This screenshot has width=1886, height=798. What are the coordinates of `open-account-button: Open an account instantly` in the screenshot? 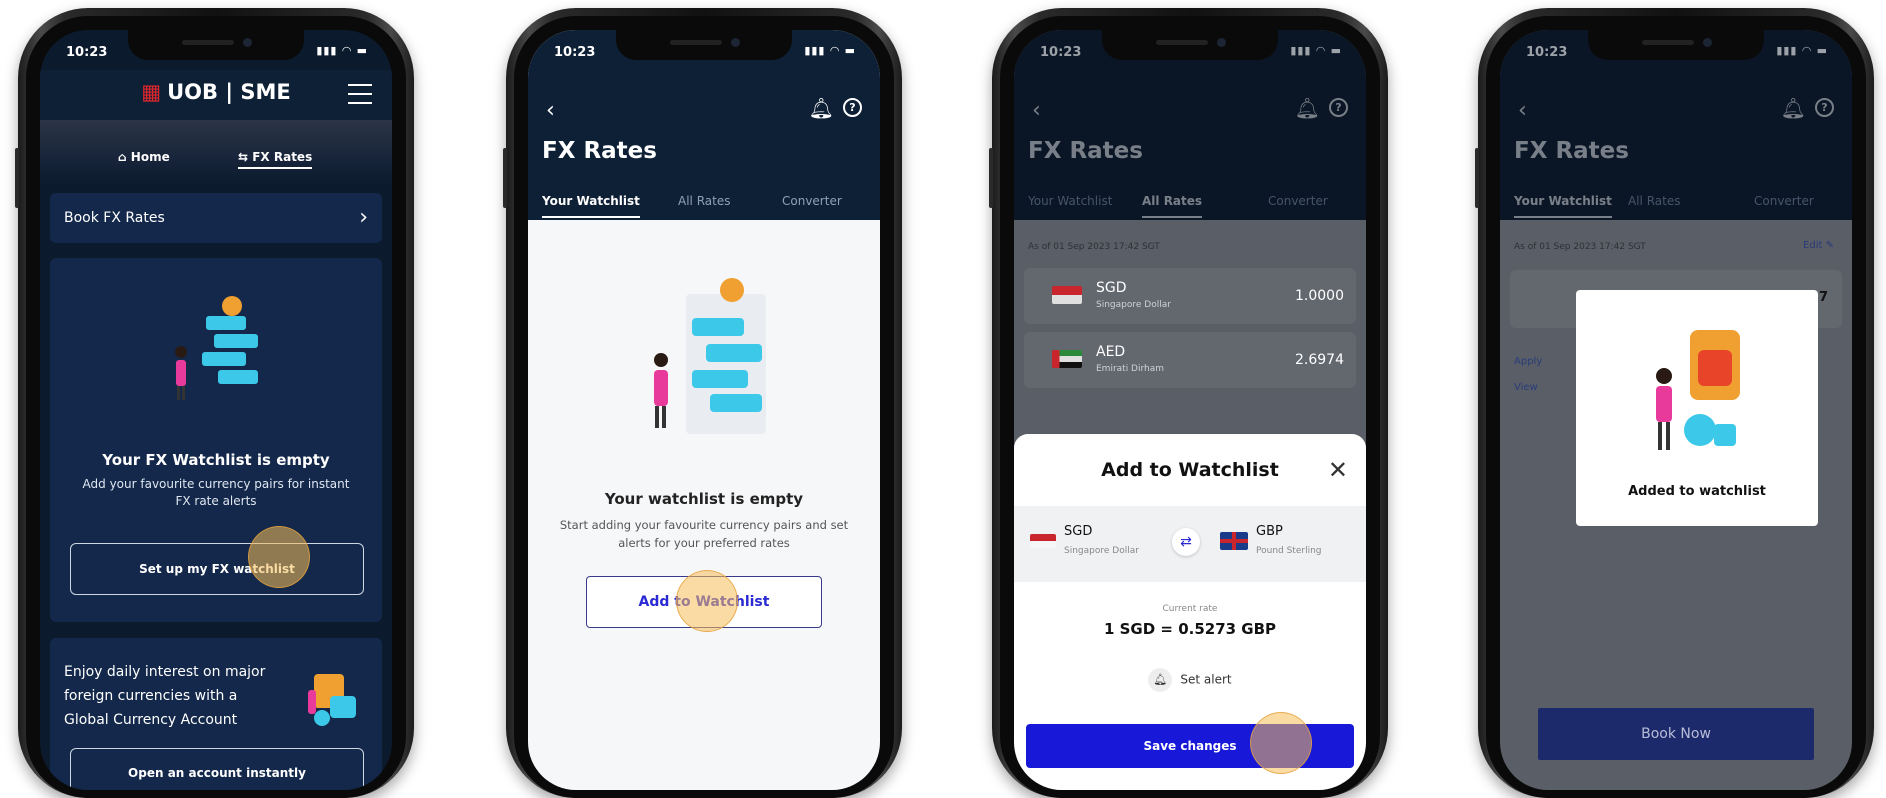 It's located at (217, 769).